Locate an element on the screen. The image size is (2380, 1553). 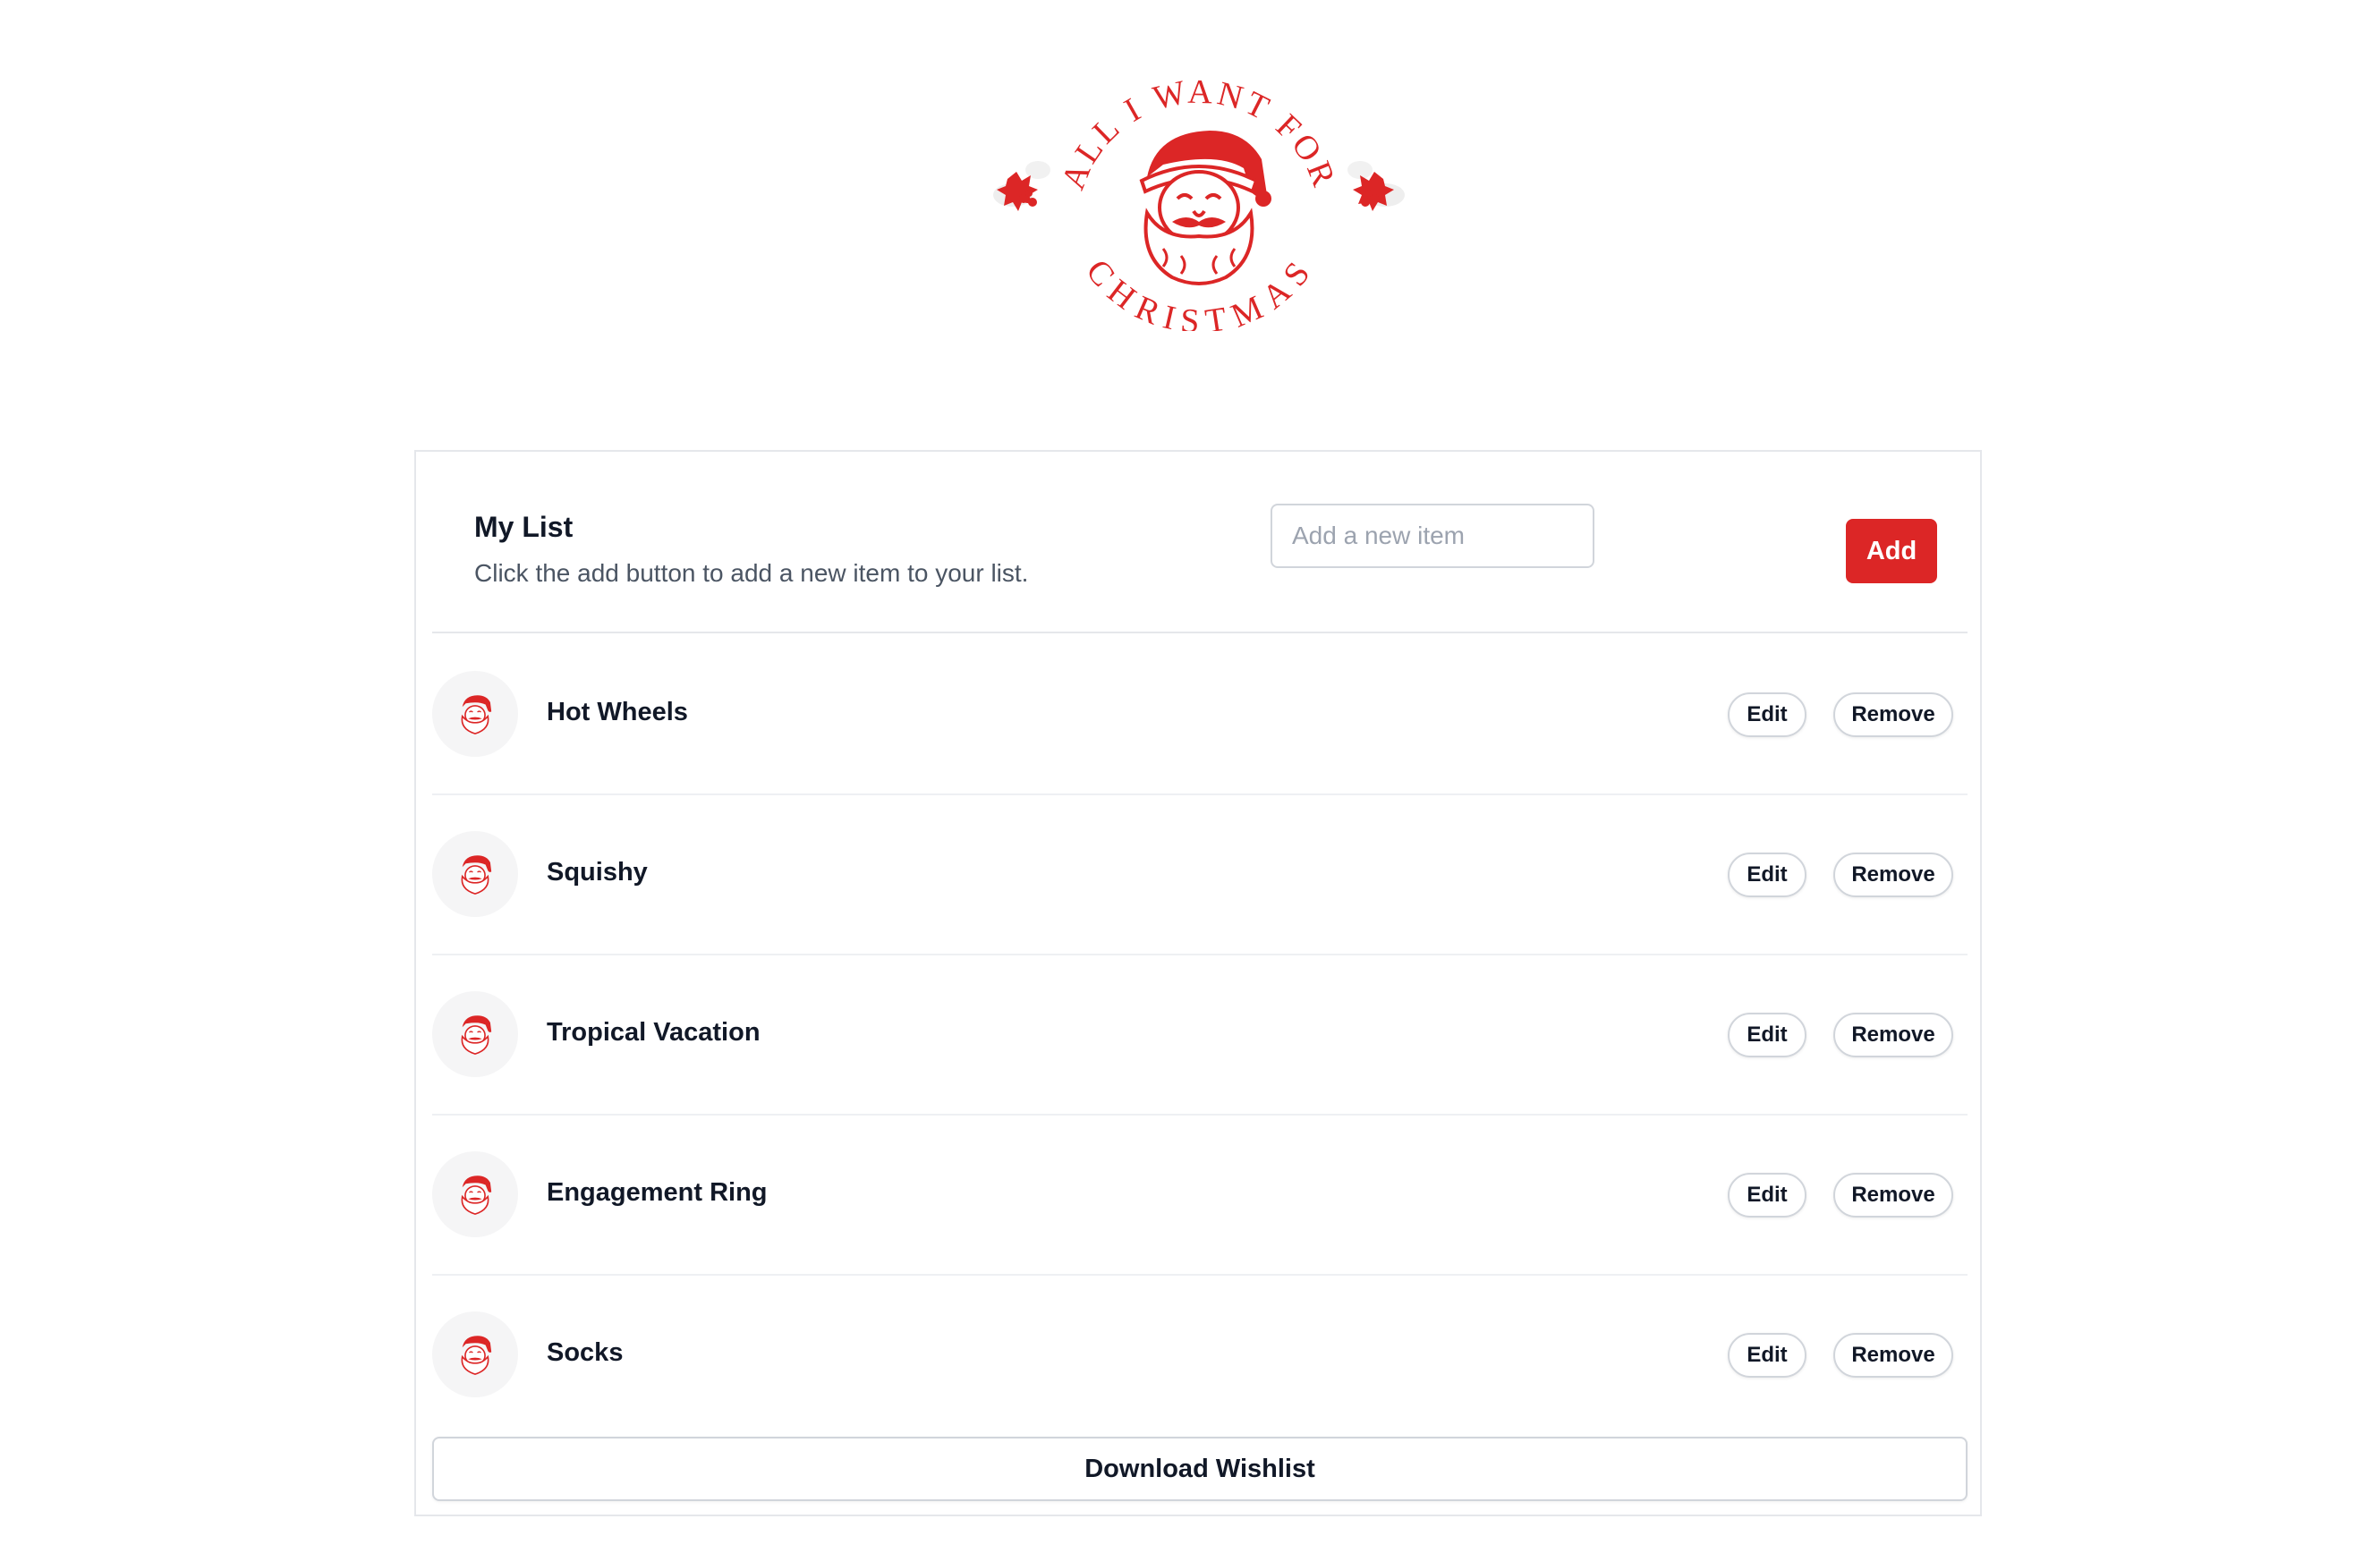
item-name: Tropical Vacation is located at coordinates (654, 1032).